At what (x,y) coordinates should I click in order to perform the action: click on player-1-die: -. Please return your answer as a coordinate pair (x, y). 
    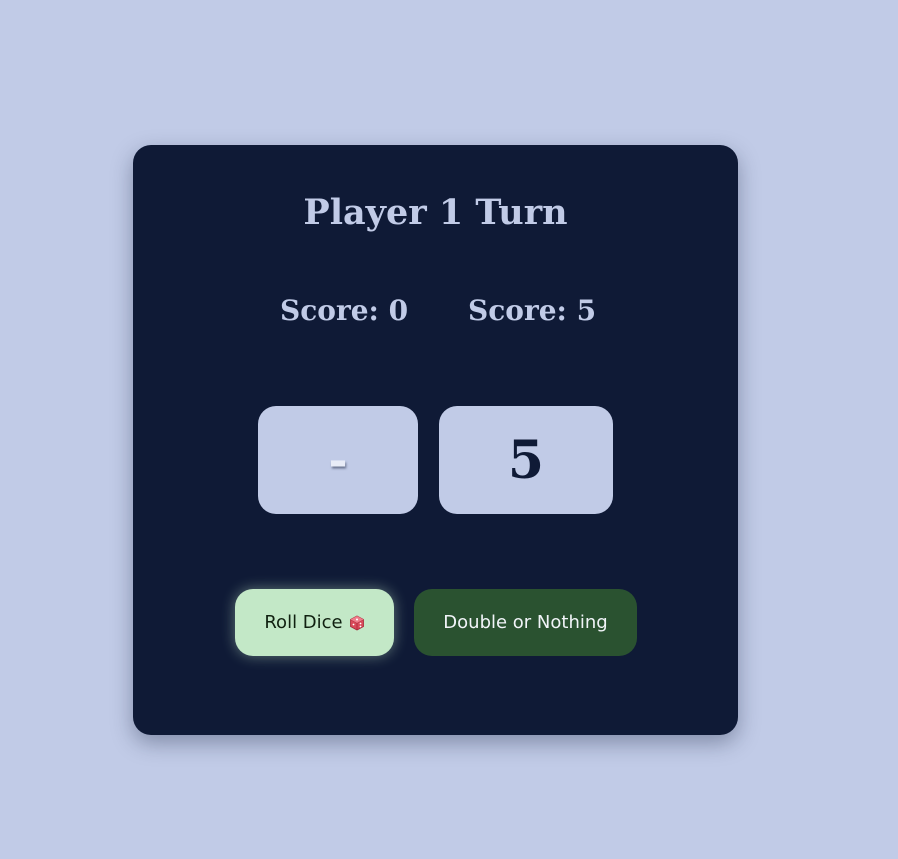
    Looking at the image, I should click on (338, 460).